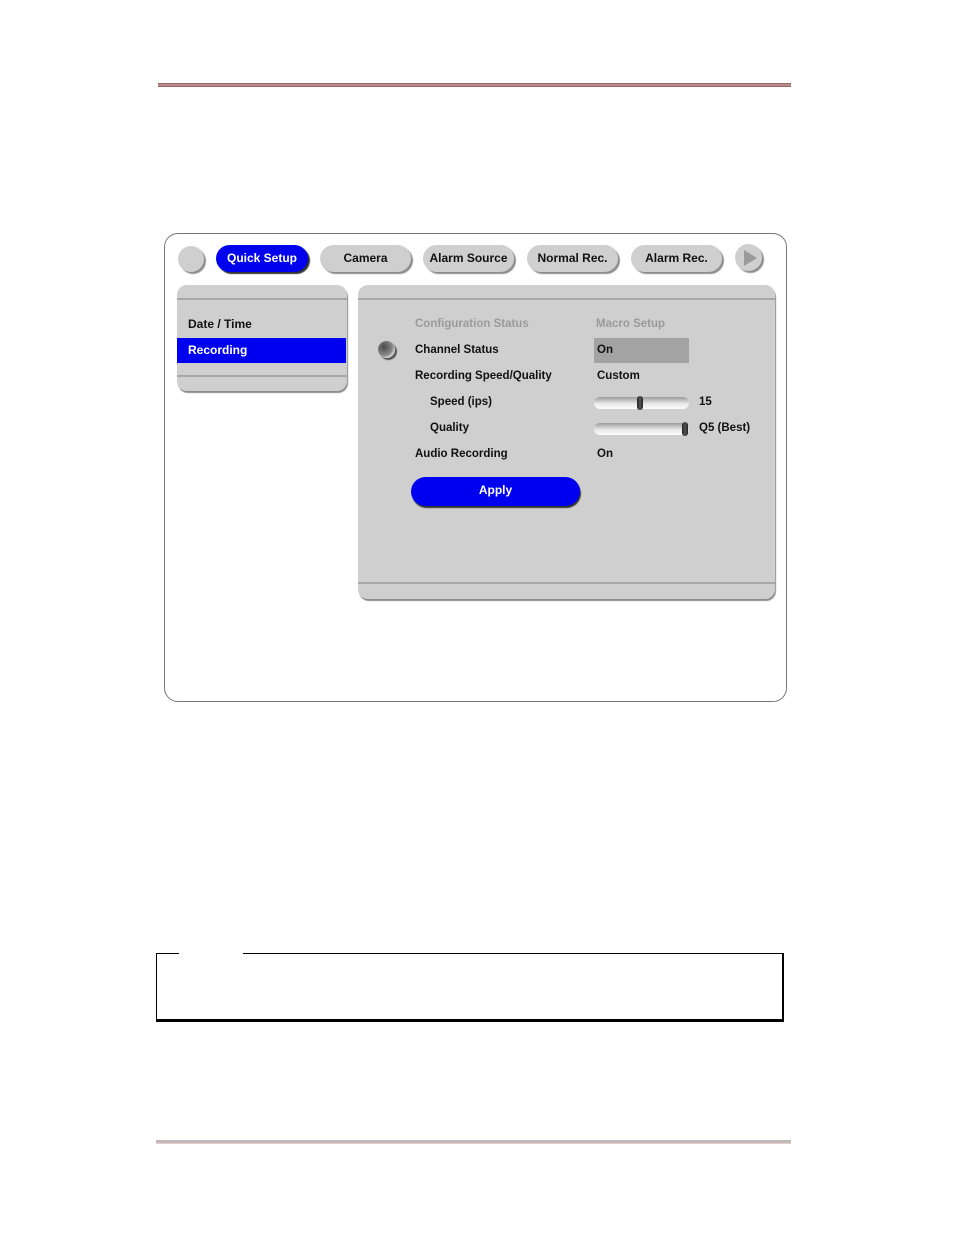 Image resolution: width=954 pixels, height=1235 pixels. Describe the element at coordinates (261, 324) in the screenshot. I see `sidebar-item-date-time: Date / Time` at that location.